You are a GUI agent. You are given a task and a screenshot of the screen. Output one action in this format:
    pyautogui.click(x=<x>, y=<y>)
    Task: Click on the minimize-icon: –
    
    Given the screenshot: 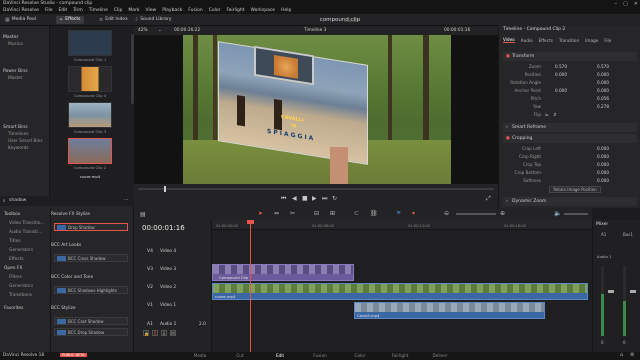 What is the action you would take?
    pyautogui.click(x=616, y=4)
    